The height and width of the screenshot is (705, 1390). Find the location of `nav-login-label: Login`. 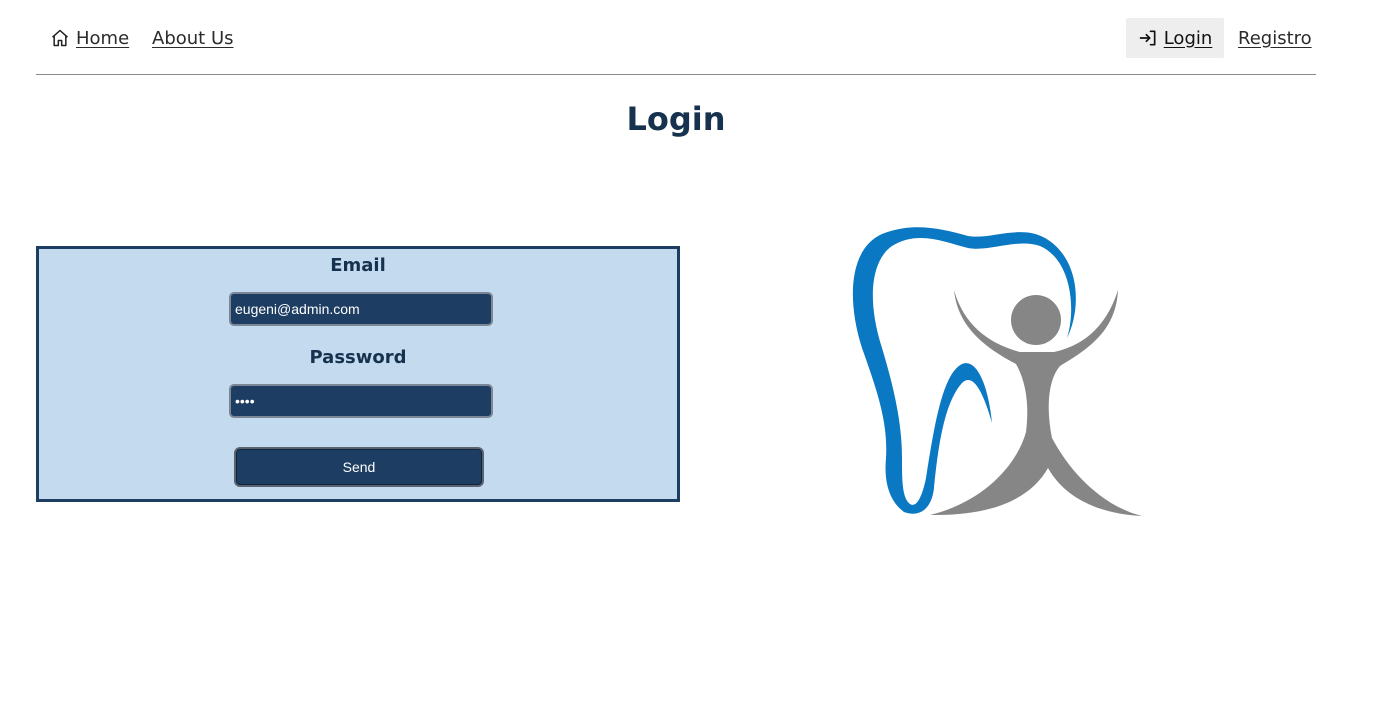

nav-login-label: Login is located at coordinates (1188, 38).